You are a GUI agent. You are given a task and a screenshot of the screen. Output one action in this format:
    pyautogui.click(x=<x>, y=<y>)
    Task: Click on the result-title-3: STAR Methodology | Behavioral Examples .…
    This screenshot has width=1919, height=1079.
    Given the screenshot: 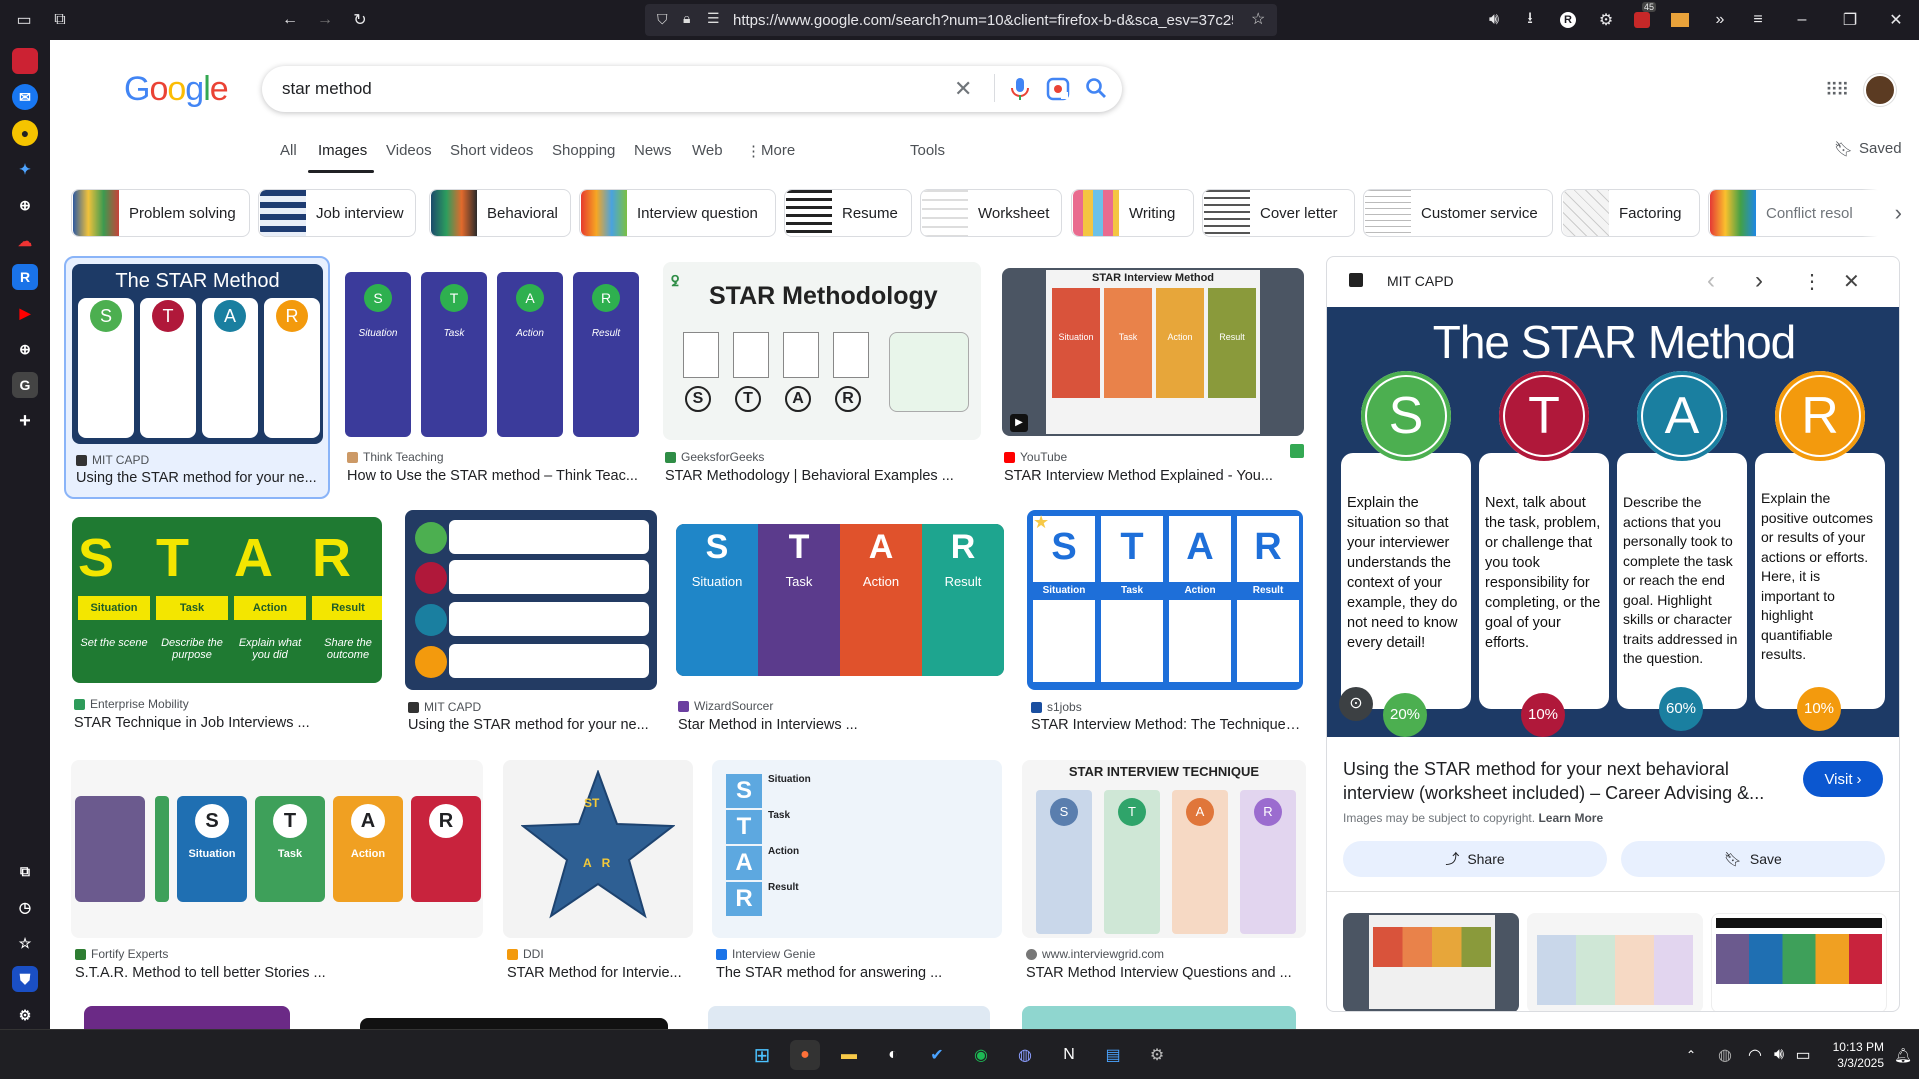 What is the action you would take?
    pyautogui.click(x=820, y=476)
    